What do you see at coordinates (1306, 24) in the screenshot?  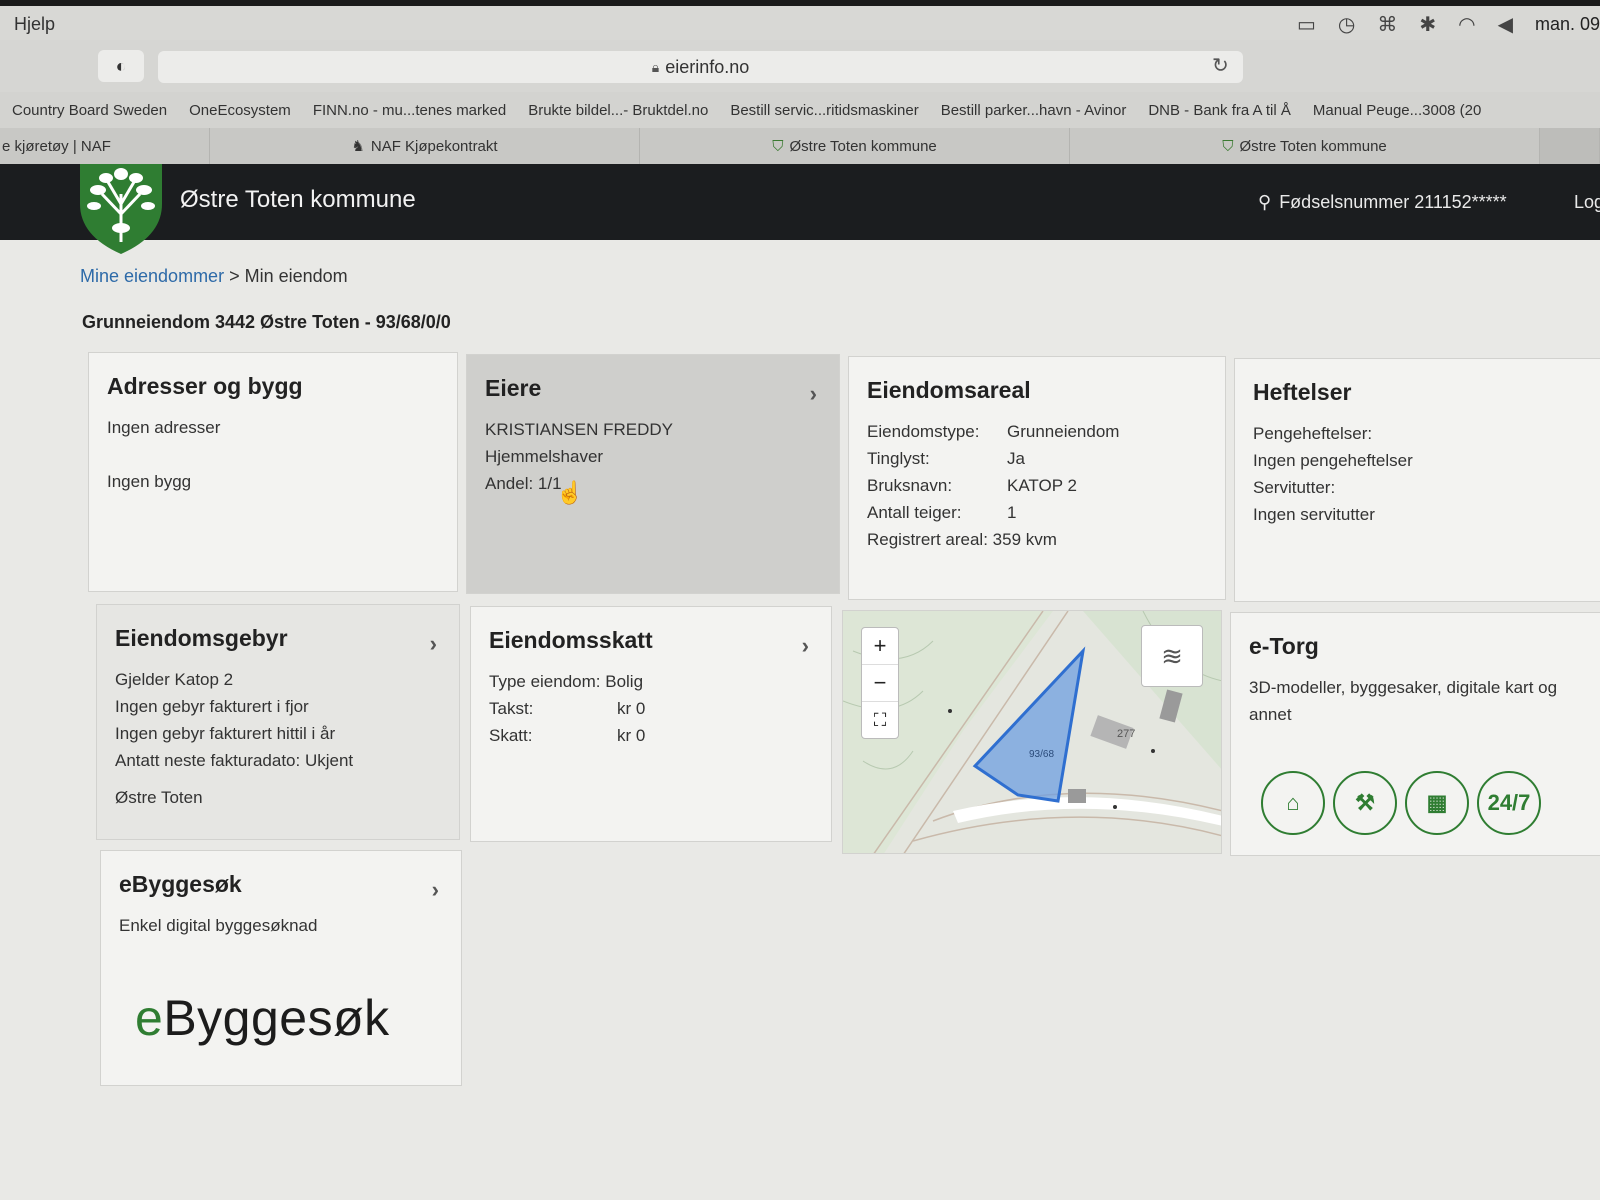 I see `airplay-icon: ▭` at bounding box center [1306, 24].